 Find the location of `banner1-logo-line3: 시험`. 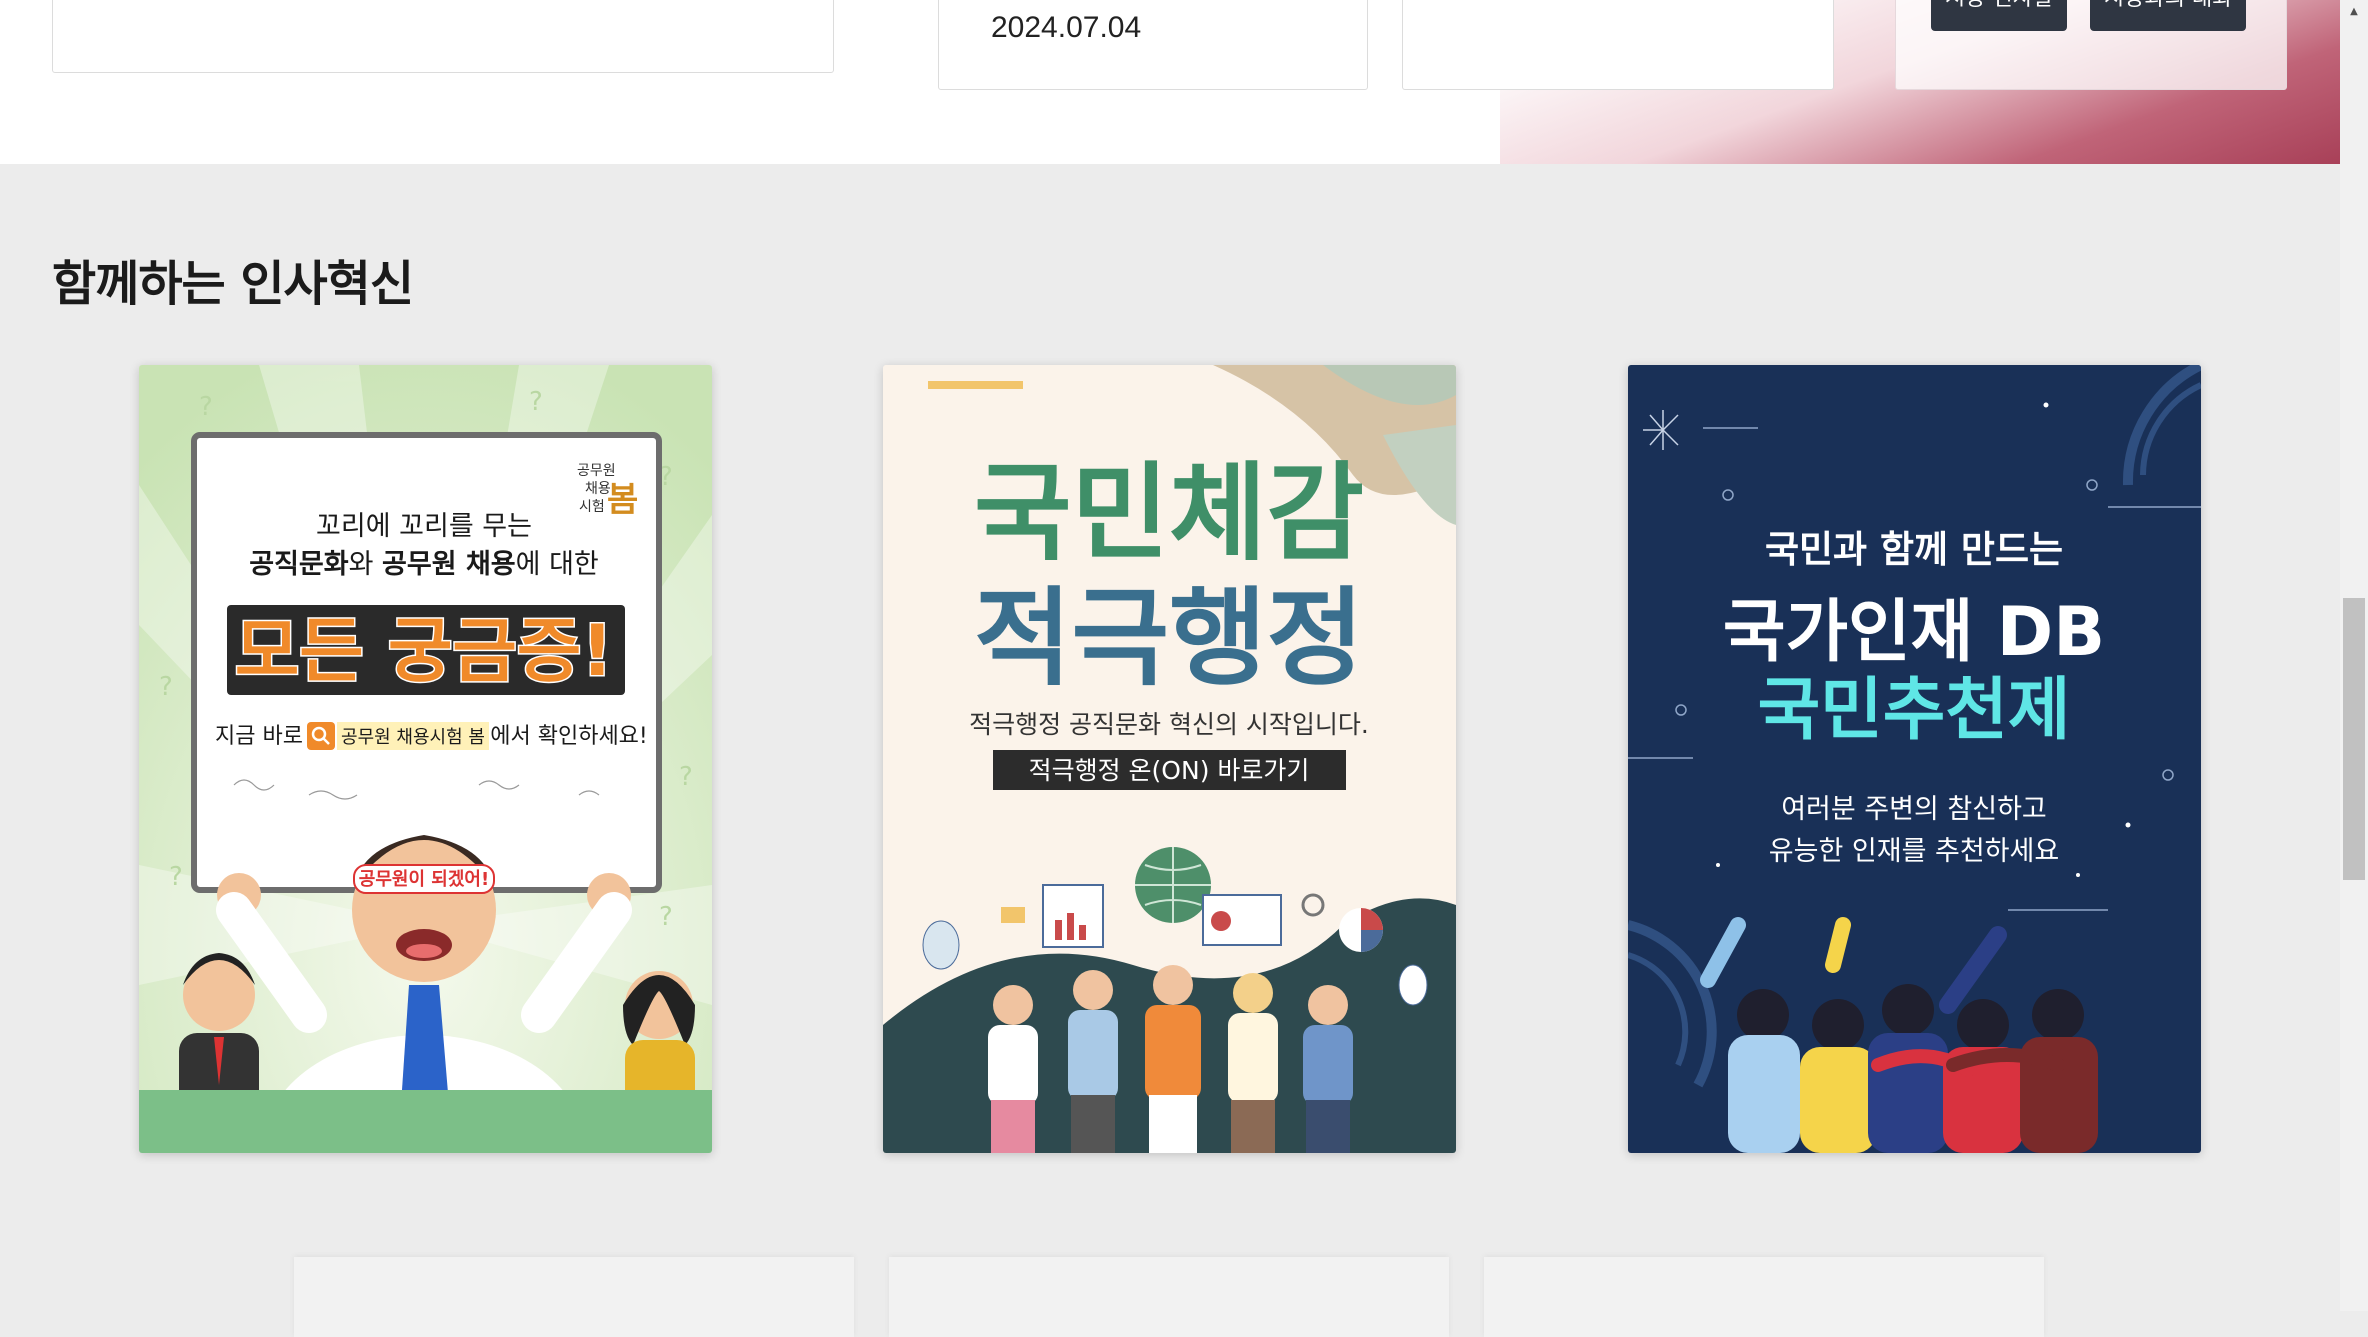

banner1-logo-line3: 시험 is located at coordinates (592, 507).